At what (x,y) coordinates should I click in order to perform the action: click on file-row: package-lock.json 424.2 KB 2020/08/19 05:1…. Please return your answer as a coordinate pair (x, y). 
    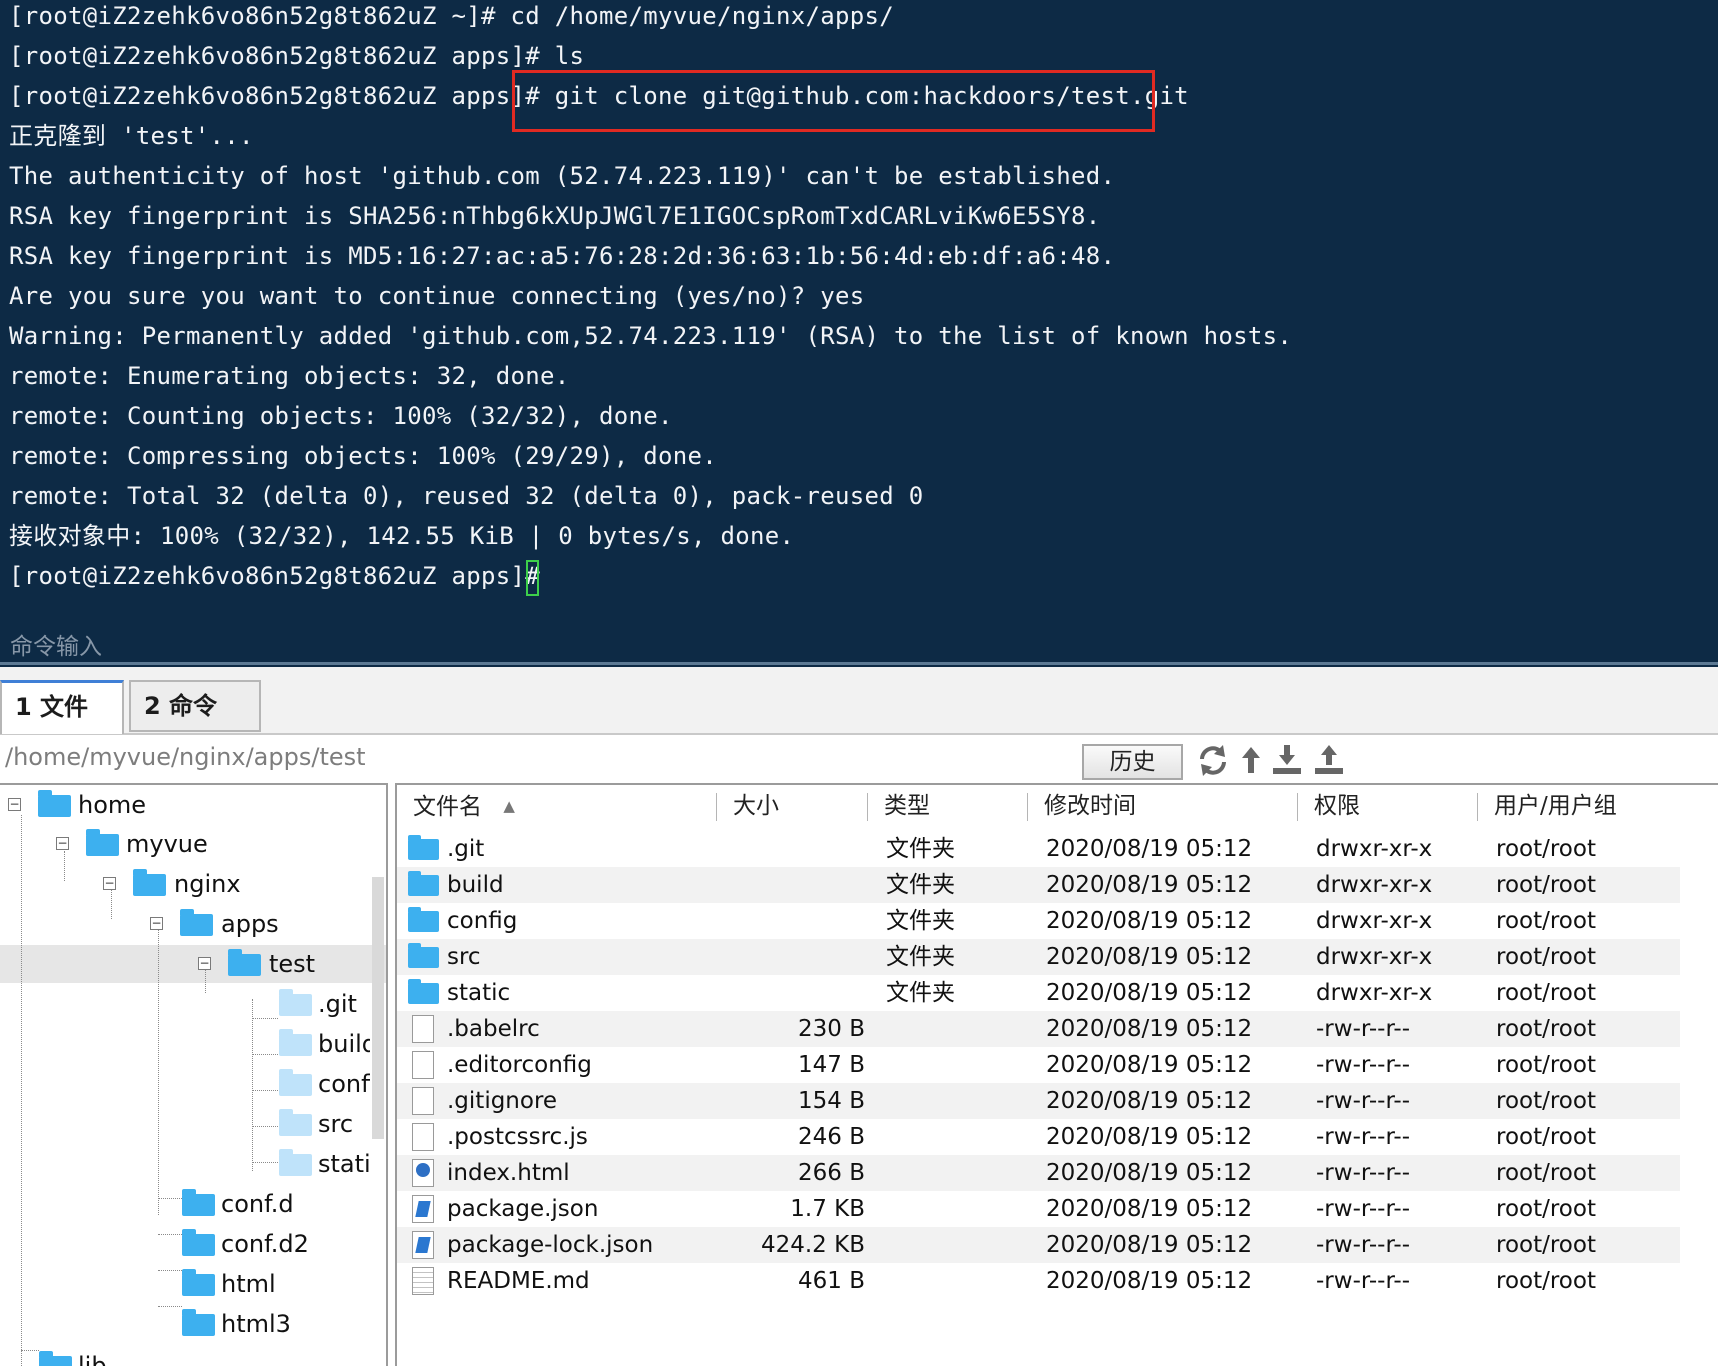
    Looking at the image, I should click on (1038, 1245).